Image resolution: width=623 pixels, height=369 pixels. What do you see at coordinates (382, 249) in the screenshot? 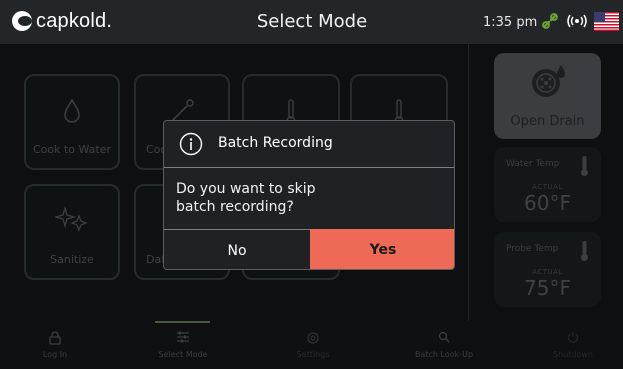
I see `yes-button: Yes` at bounding box center [382, 249].